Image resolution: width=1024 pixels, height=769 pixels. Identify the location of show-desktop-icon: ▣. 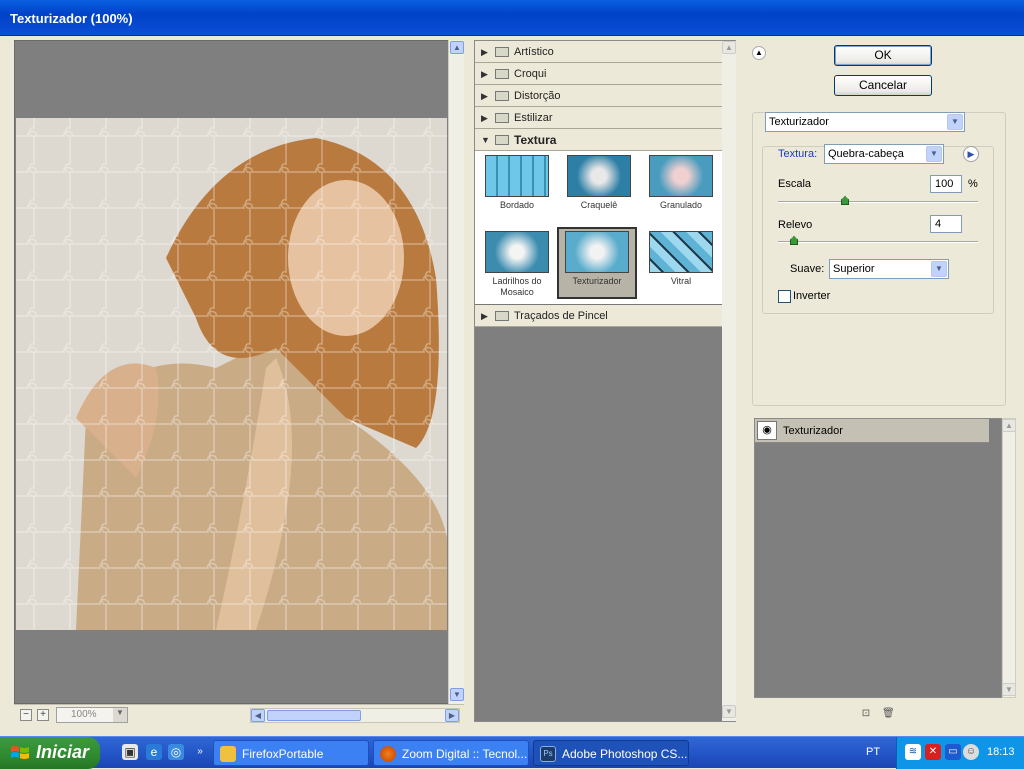
(130, 752).